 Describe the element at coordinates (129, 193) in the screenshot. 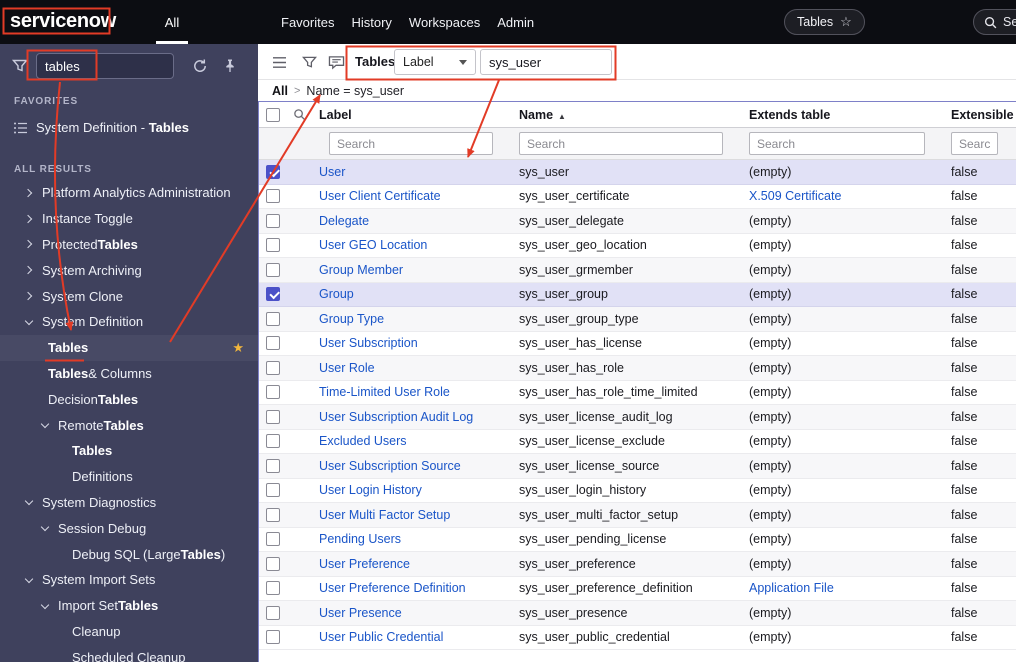

I see `tree-item: Platform Analytics Administration` at that location.